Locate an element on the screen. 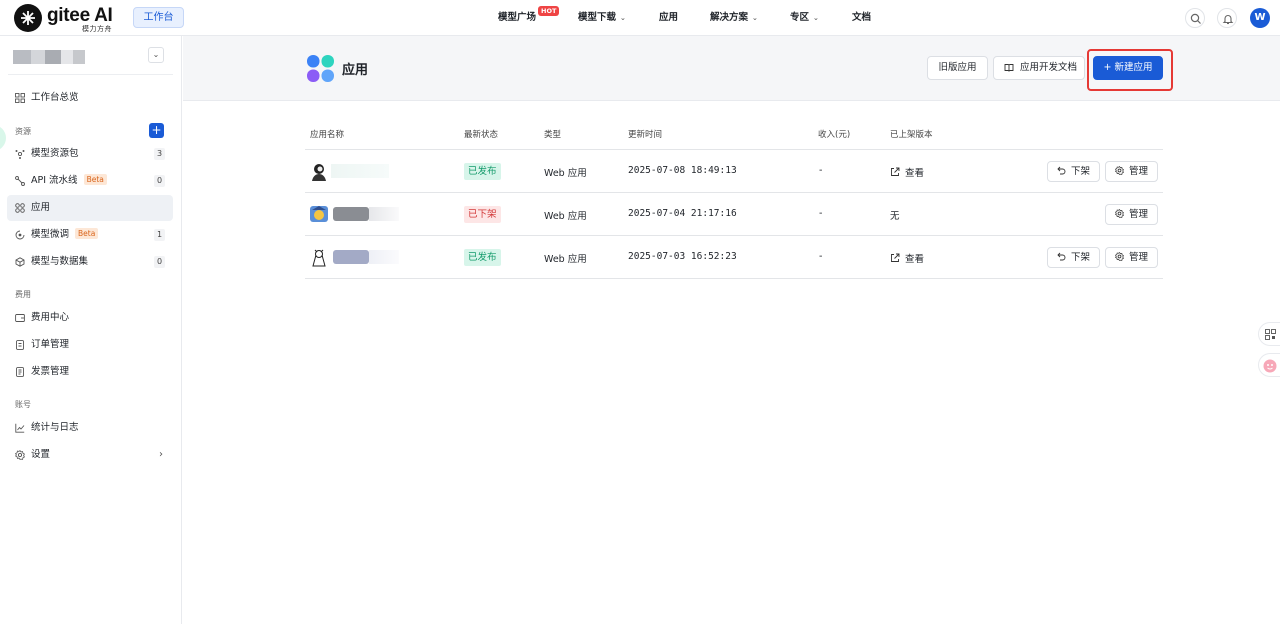  sidebar-item-api-pipeline: API 流水线 Beta 0 is located at coordinates (90, 181).